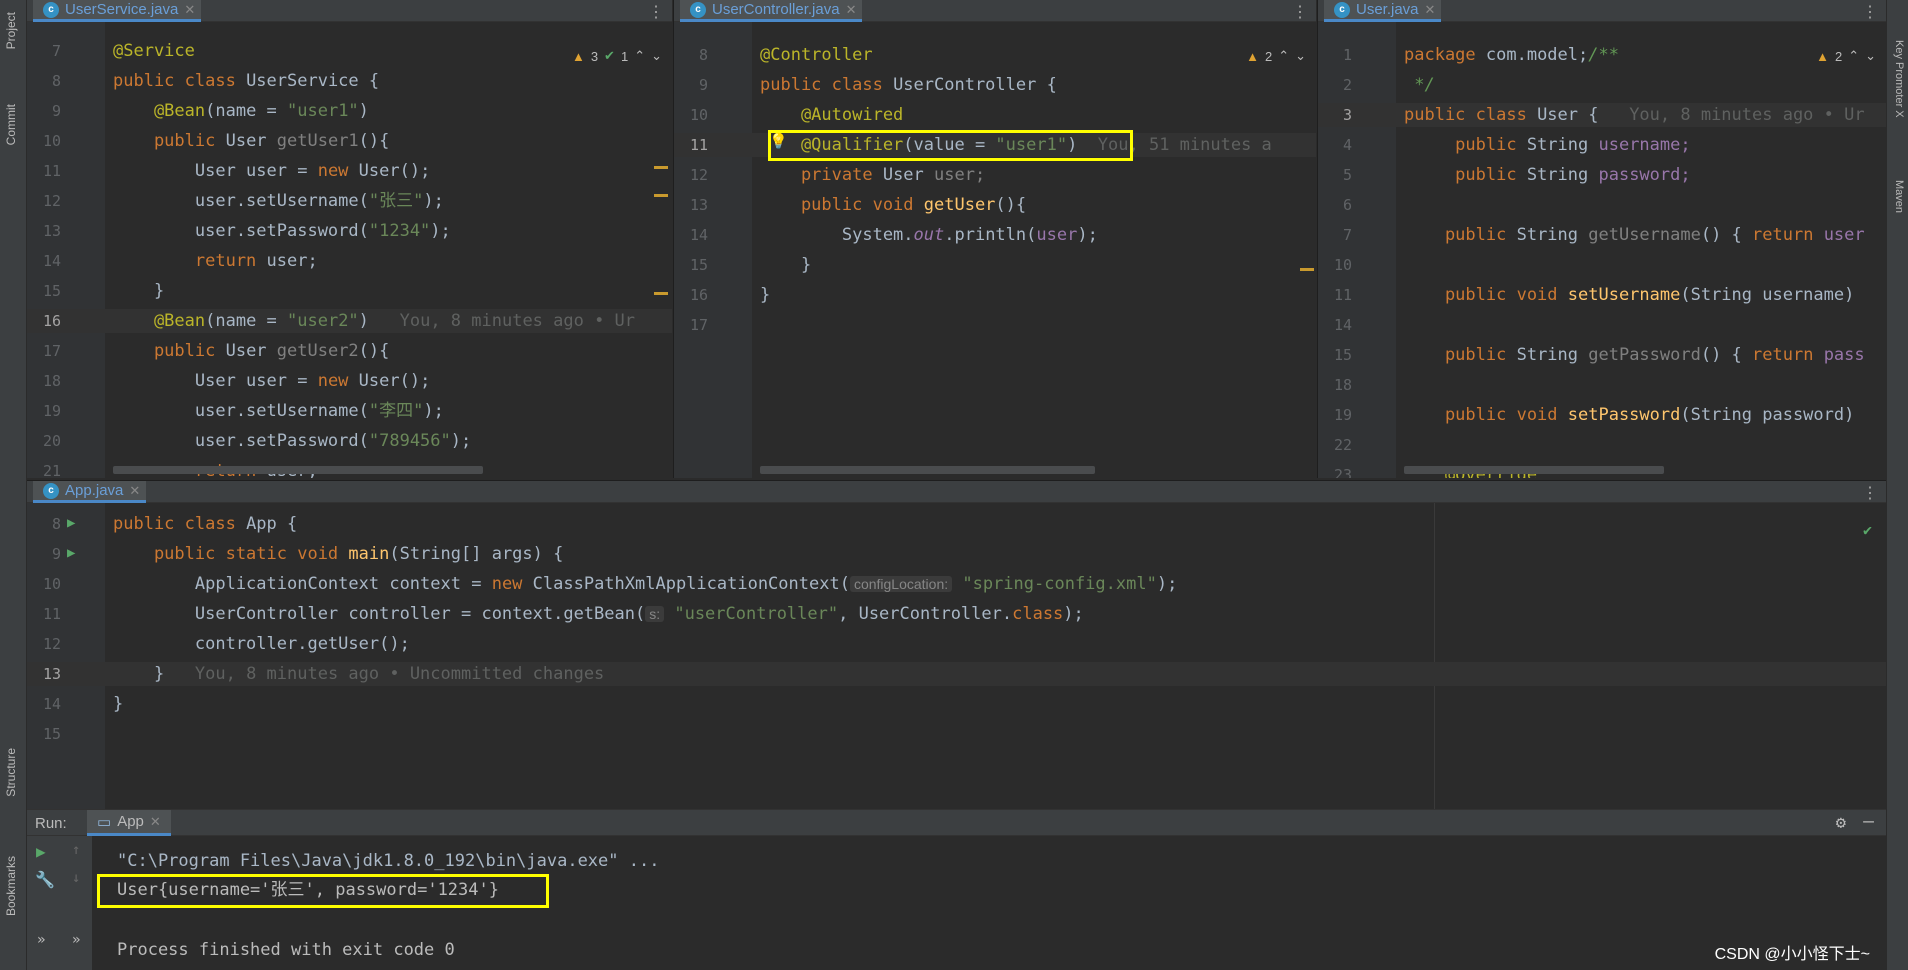  What do you see at coordinates (872, 175) in the screenshot?
I see `code-line: private User user;` at bounding box center [872, 175].